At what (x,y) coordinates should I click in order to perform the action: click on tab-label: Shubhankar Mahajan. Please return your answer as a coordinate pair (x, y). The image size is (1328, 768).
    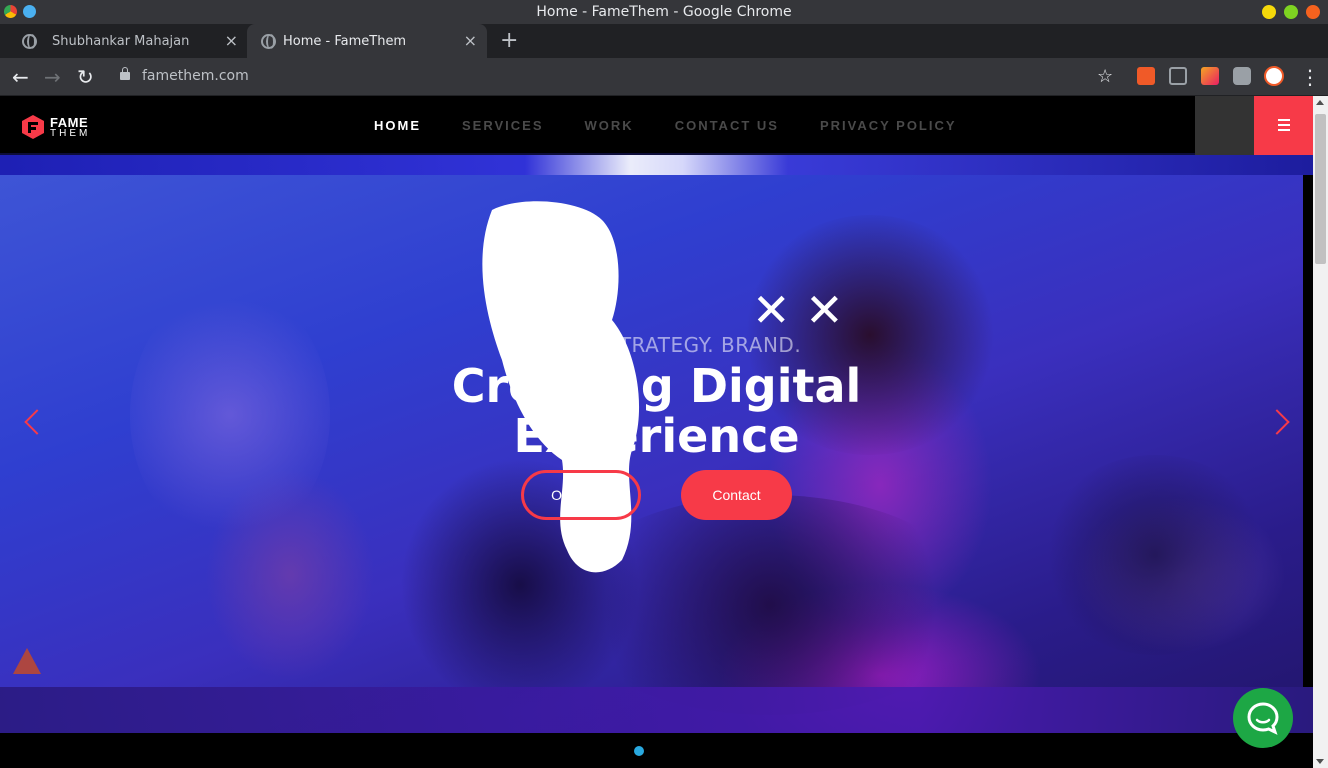
    Looking at the image, I should click on (121, 41).